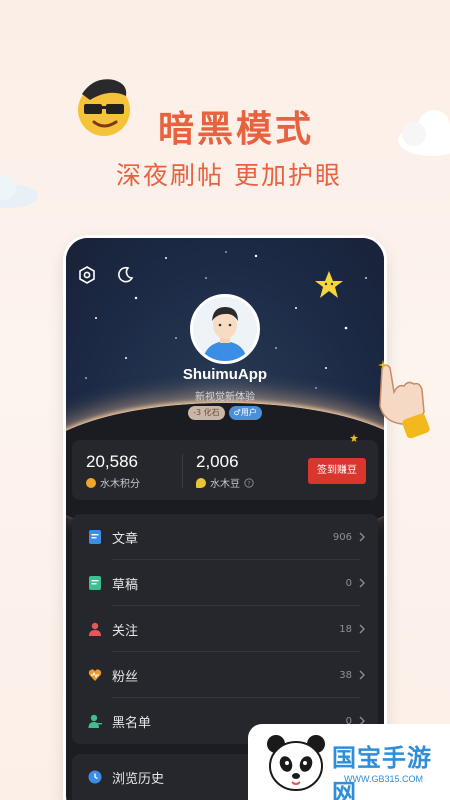 This screenshot has height=800, width=450. What do you see at coordinates (404, 401) in the screenshot?
I see `hand-pointer-icon` at bounding box center [404, 401].